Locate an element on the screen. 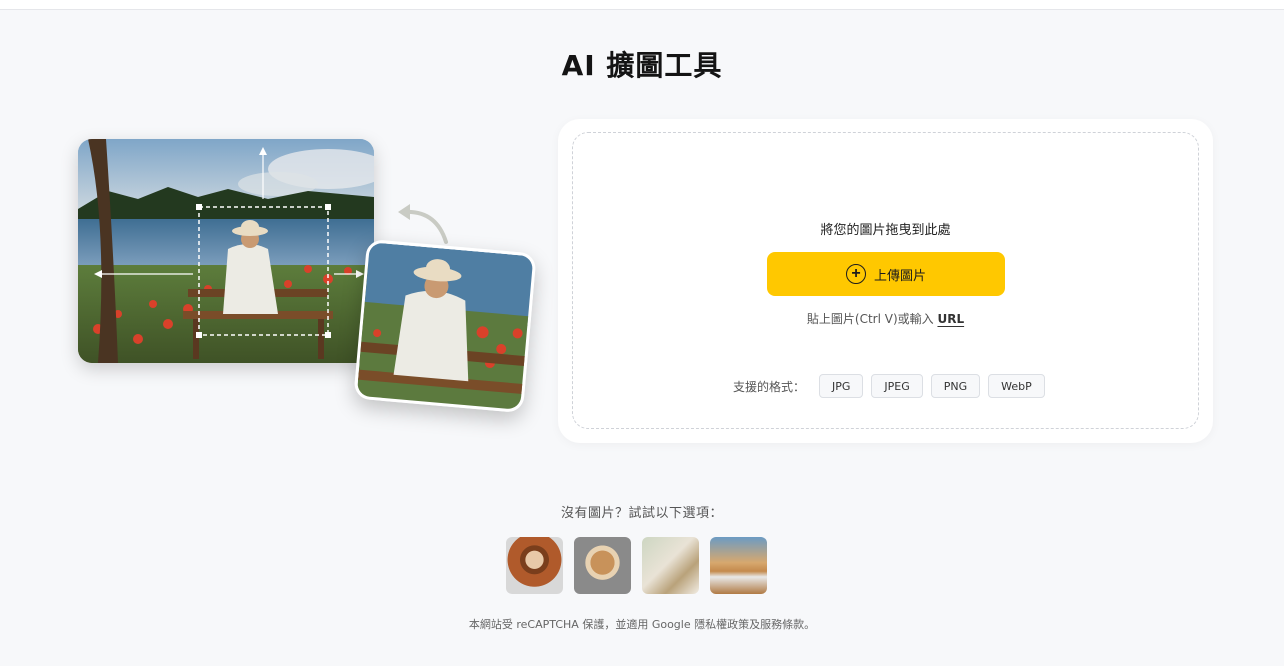  supported-formats: 支援的格式： JPG JPEG PNG WebP is located at coordinates (889, 386).